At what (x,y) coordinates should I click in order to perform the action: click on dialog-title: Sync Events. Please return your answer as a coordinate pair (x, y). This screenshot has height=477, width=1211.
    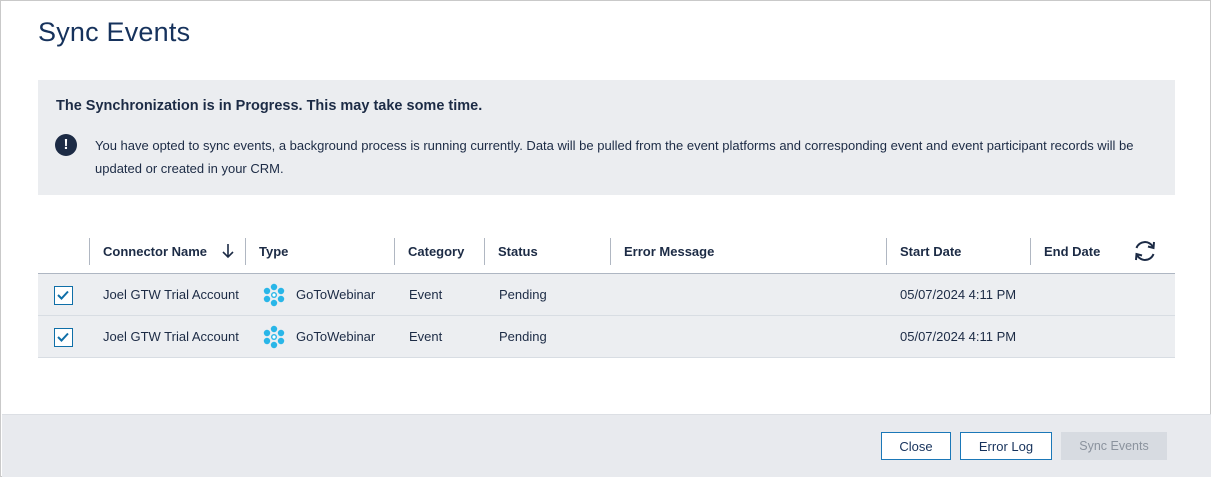
    Looking at the image, I should click on (114, 32).